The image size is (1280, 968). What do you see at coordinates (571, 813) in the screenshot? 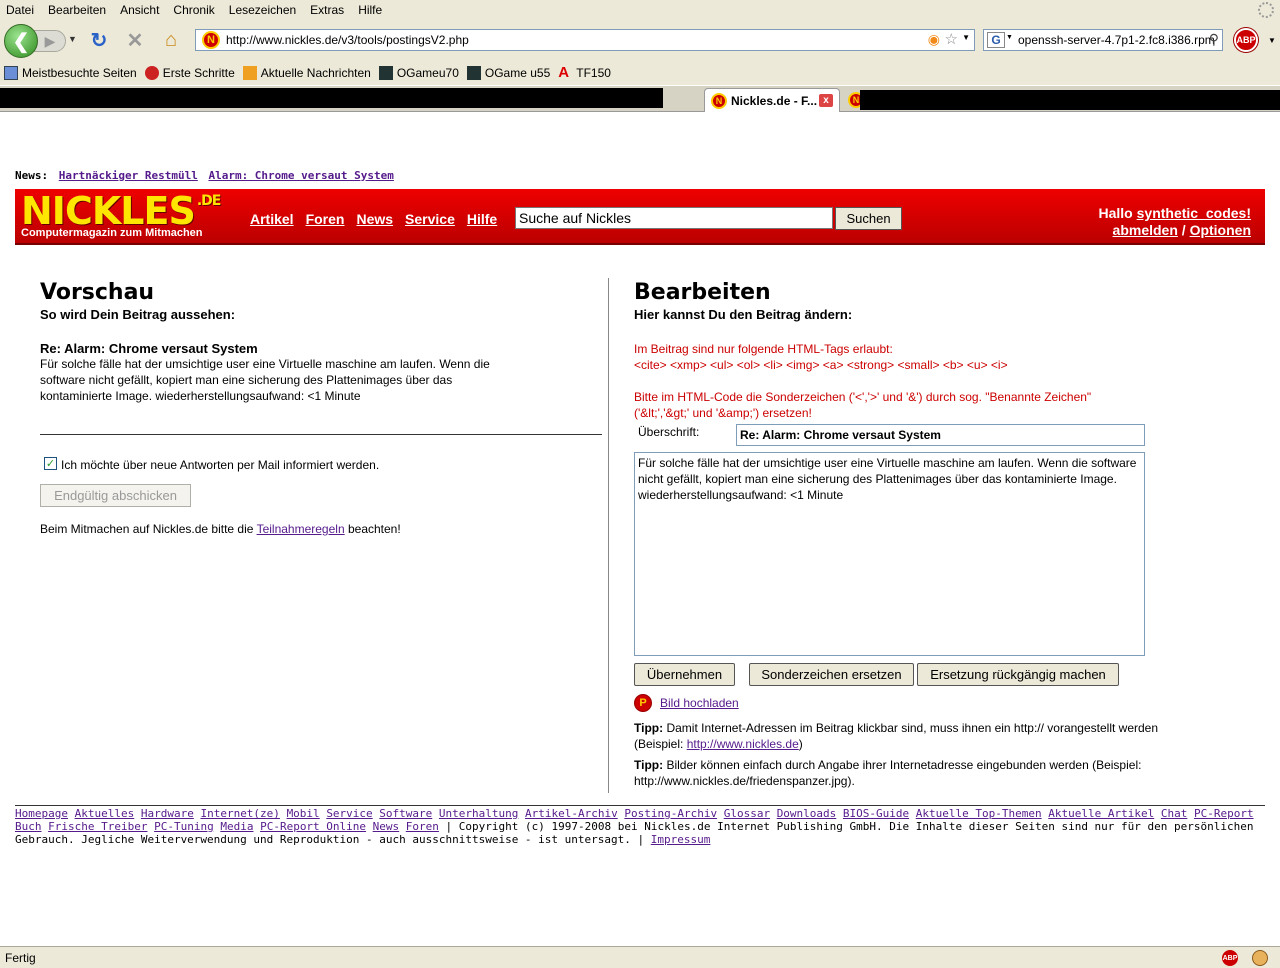
I see `footer-link: Artikel-Archiv` at bounding box center [571, 813].